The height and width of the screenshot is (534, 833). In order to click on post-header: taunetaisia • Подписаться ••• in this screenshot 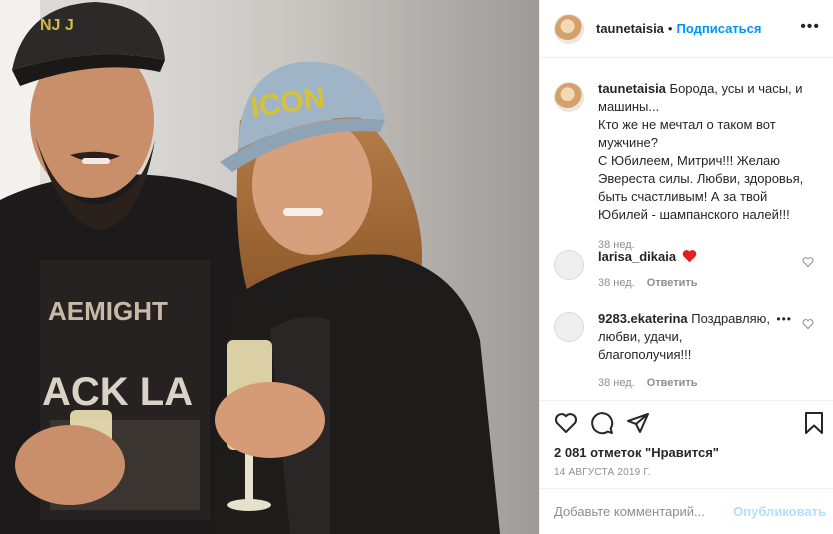, I will do `click(686, 29)`.